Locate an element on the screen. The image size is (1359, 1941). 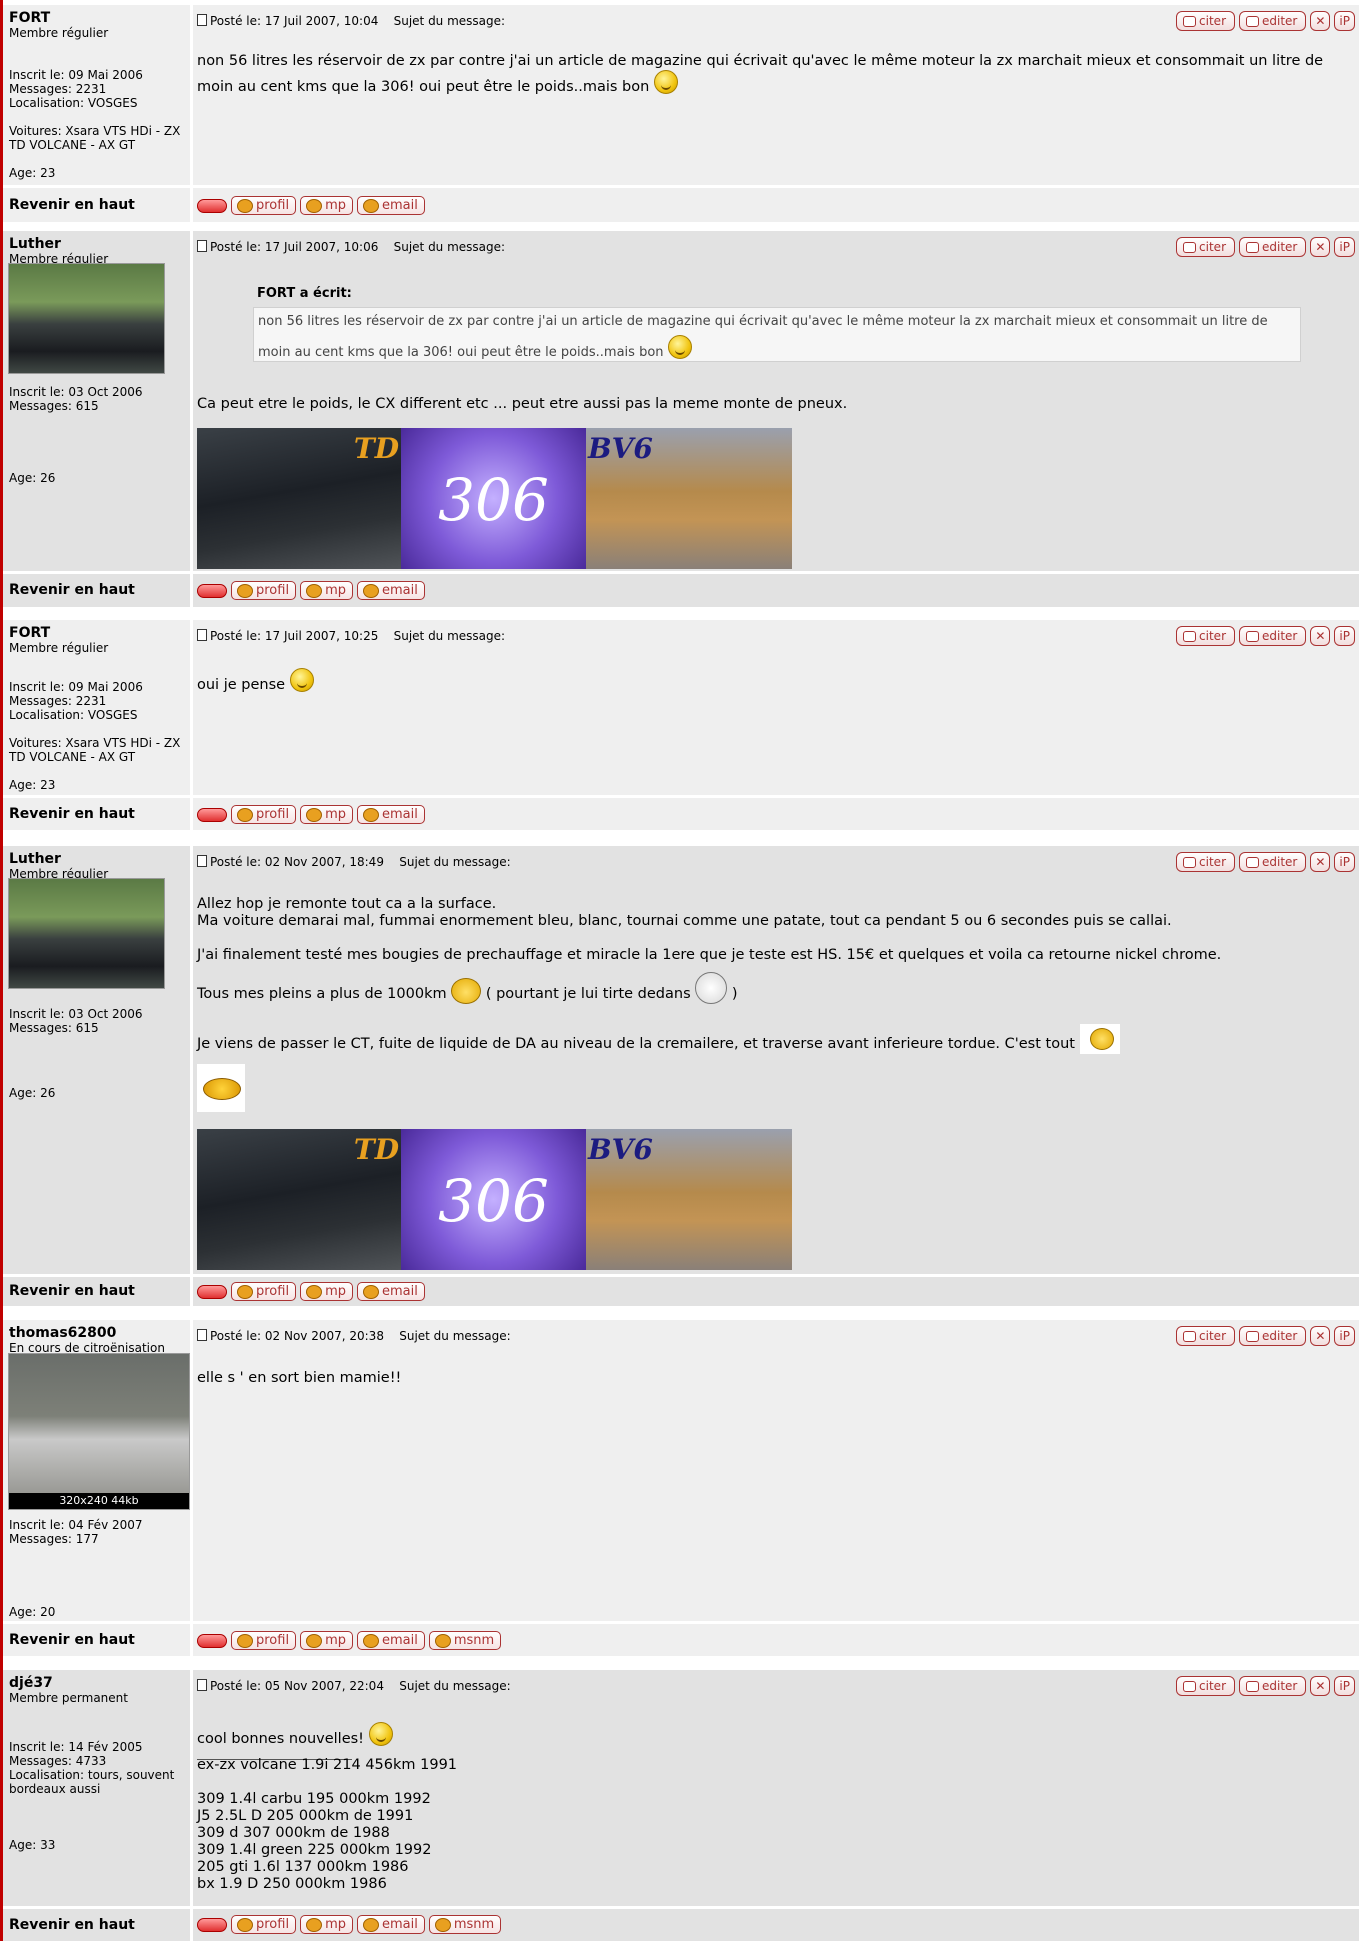
author-name: djé37 is located at coordinates (31, 1683).